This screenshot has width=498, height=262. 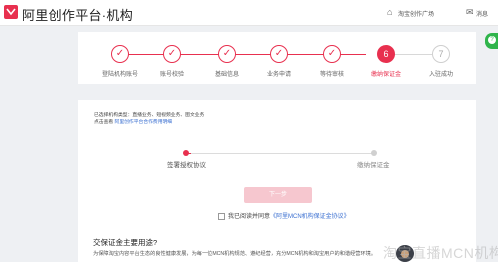 I want to click on substep-1-label: 签署授权协议, so click(x=186, y=165).